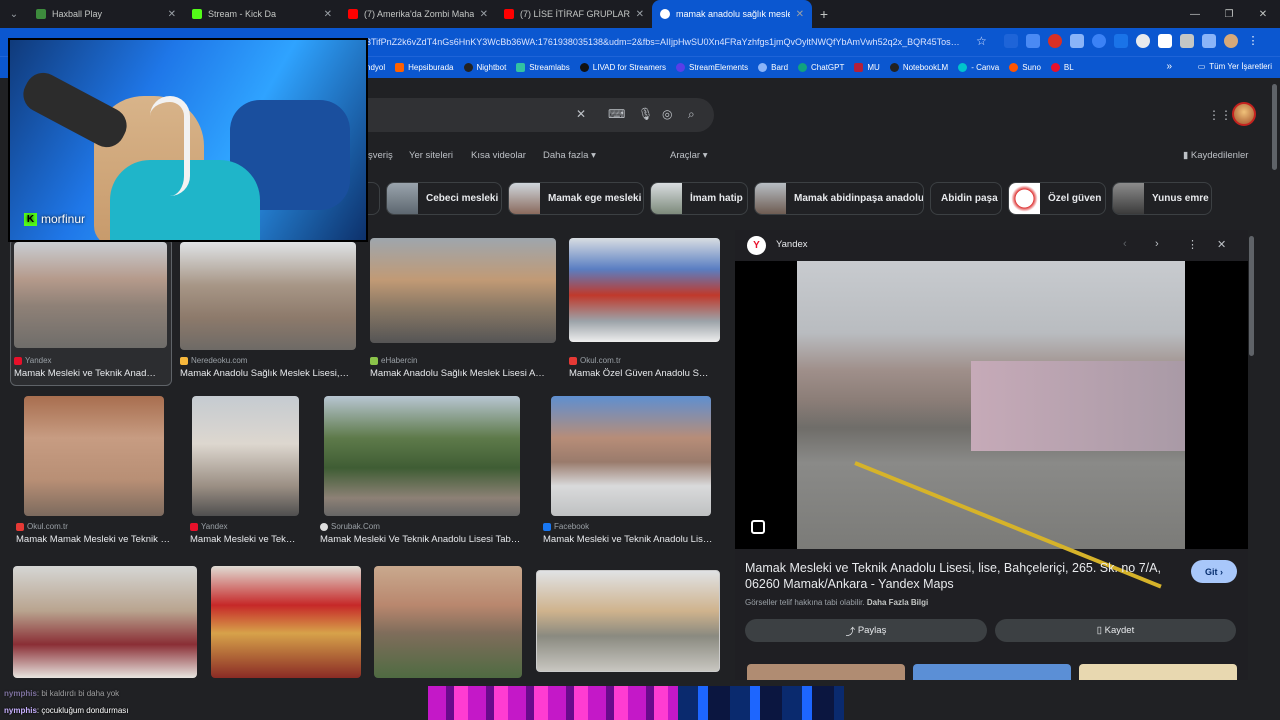  What do you see at coordinates (1187, 41) in the screenshot?
I see `puzzle-icon` at bounding box center [1187, 41].